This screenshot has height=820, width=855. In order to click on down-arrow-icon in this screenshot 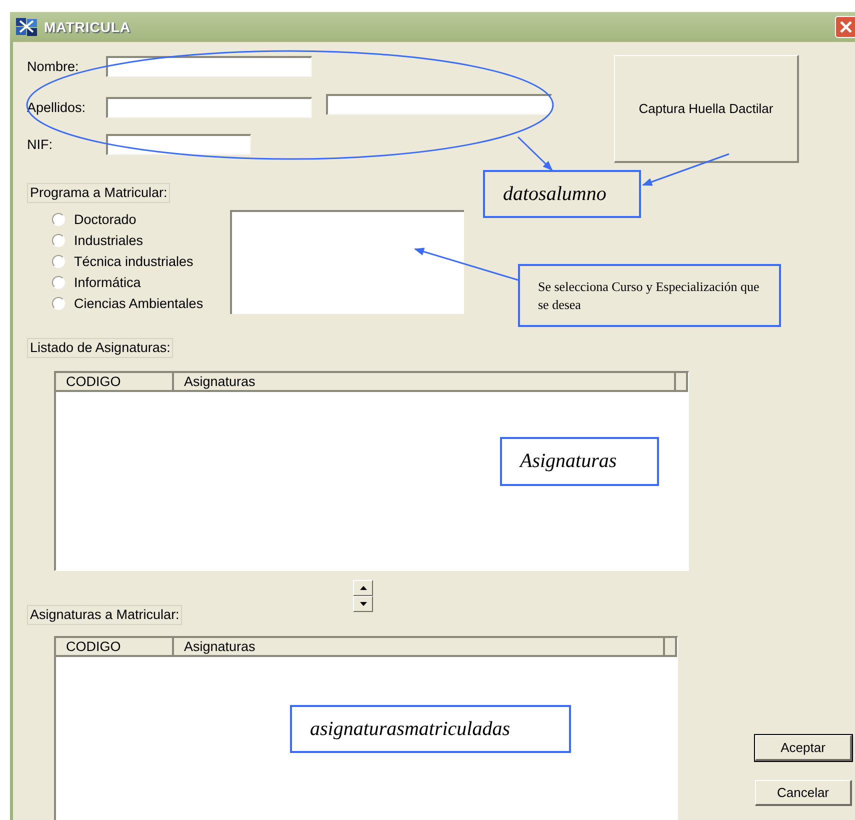, I will do `click(363, 604)`.